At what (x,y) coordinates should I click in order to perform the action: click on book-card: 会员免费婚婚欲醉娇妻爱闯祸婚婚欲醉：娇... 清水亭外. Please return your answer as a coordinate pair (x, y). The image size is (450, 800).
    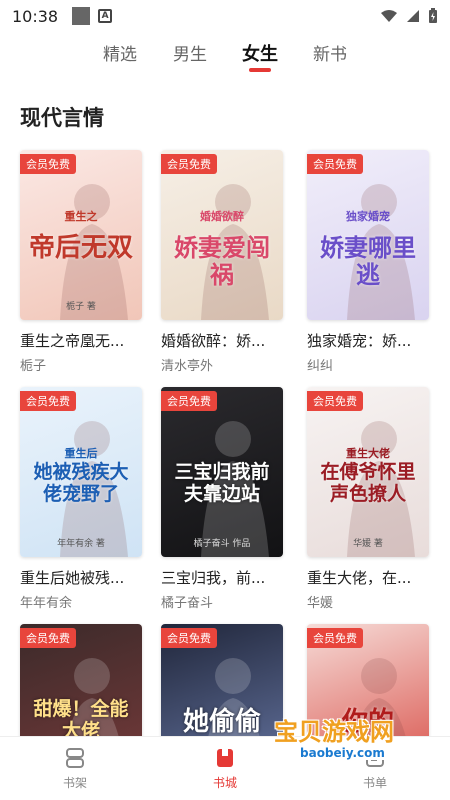
    Looking at the image, I should click on (222, 262).